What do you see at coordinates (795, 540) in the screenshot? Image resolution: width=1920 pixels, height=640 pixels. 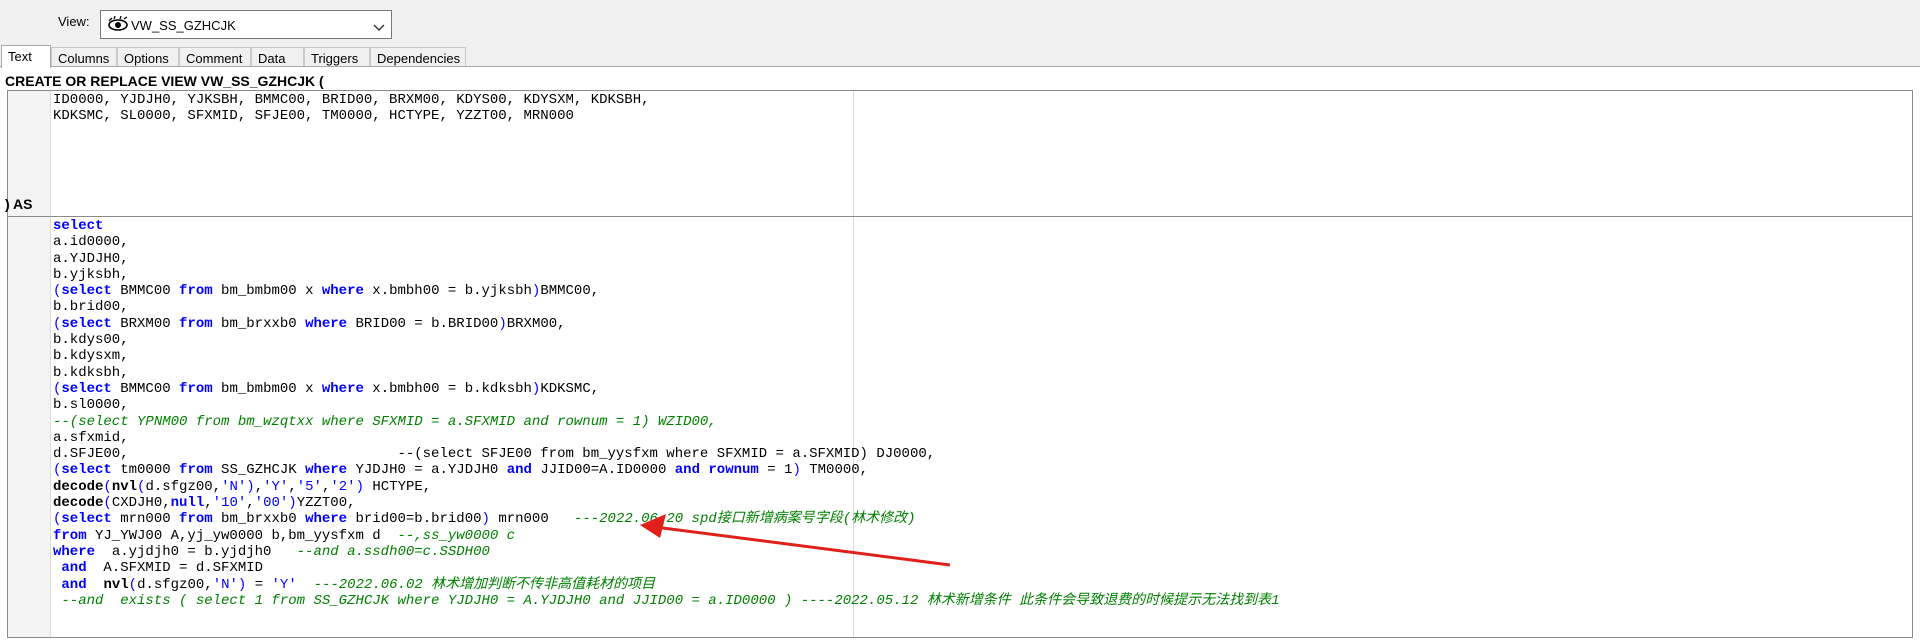 I see `red-arrow-annotation` at bounding box center [795, 540].